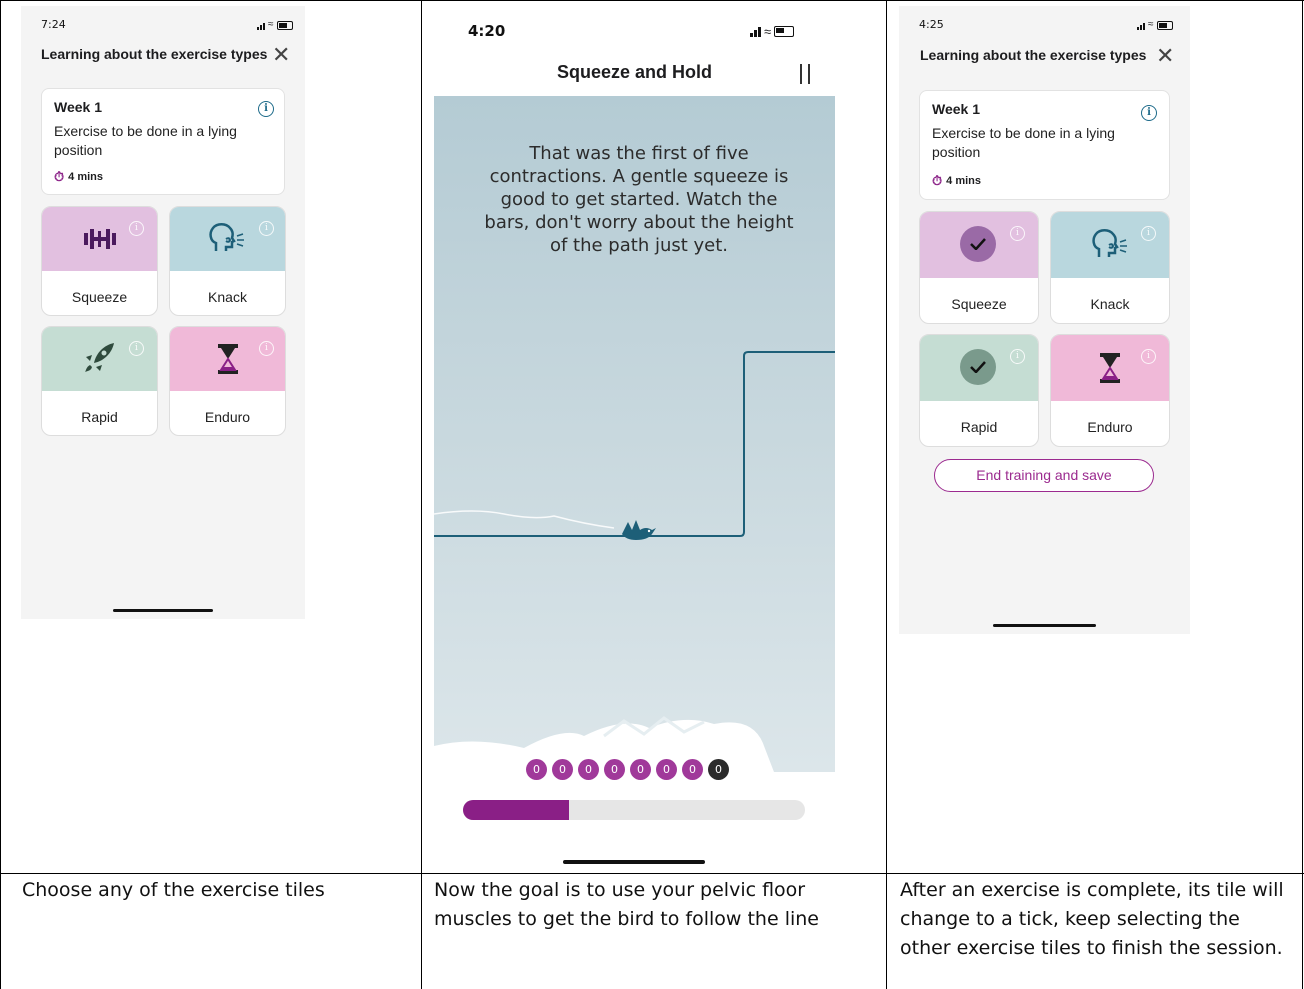 The height and width of the screenshot is (989, 1304). Describe the element at coordinates (979, 390) in the screenshot. I see `tile-rapid-completed: i Rapid` at that location.